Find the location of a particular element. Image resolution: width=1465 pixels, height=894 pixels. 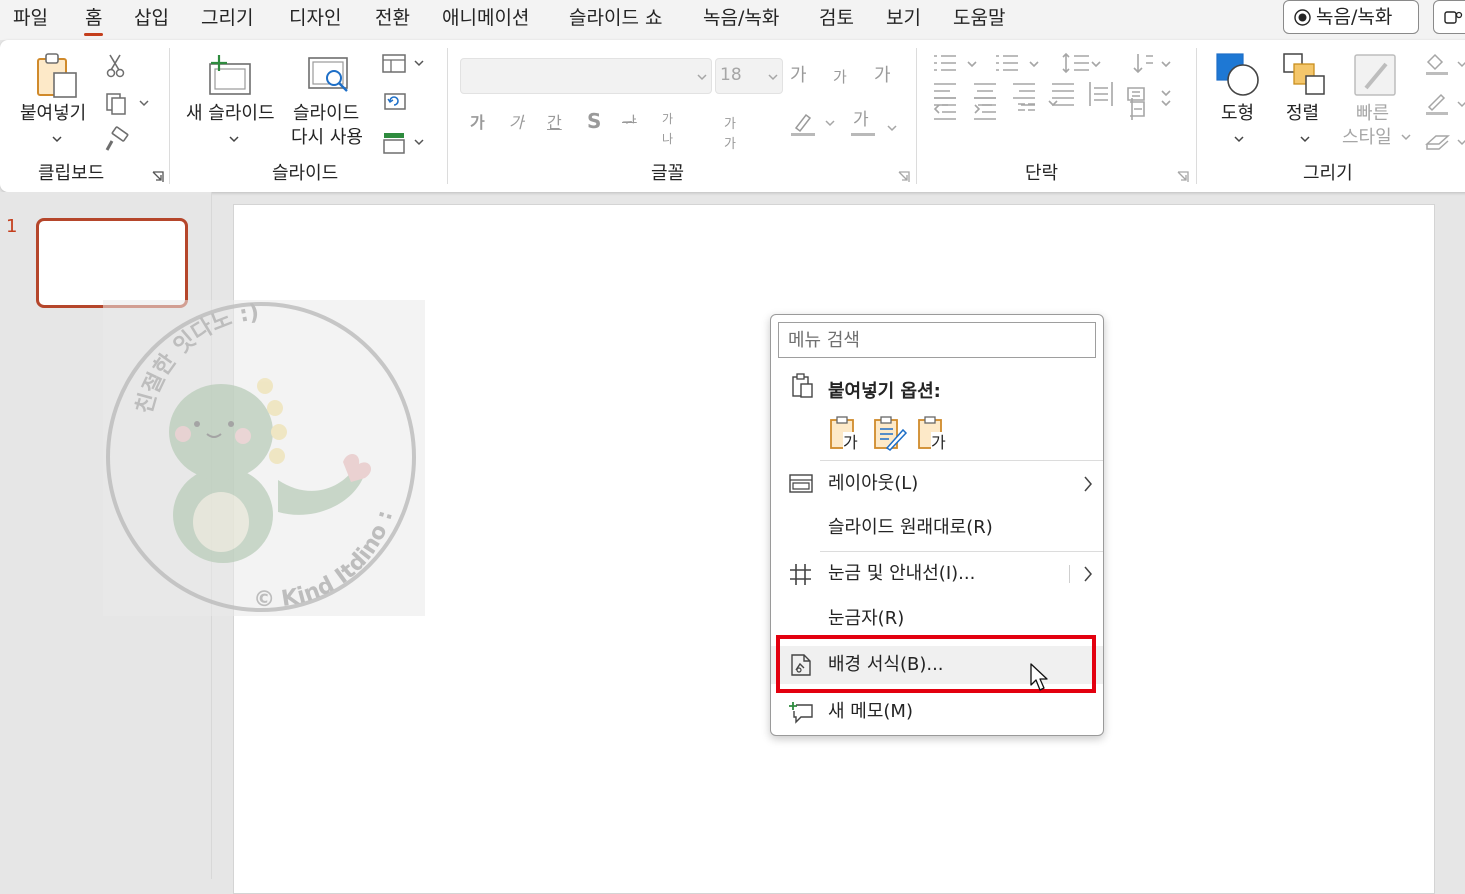

quick-styles-icon is located at coordinates (1375, 75).